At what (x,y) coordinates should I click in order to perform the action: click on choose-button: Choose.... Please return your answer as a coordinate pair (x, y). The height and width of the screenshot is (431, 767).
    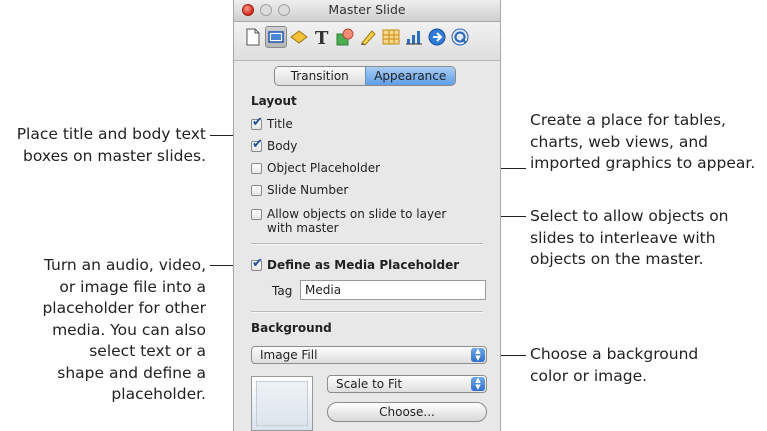
    Looking at the image, I should click on (407, 412).